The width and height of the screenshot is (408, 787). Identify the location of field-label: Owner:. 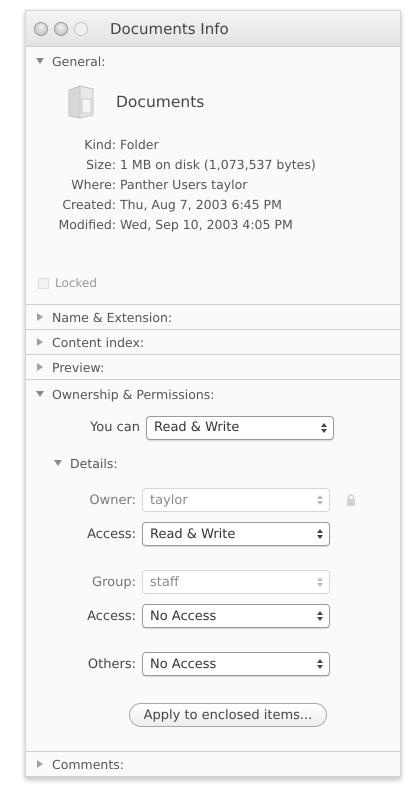
(112, 500).